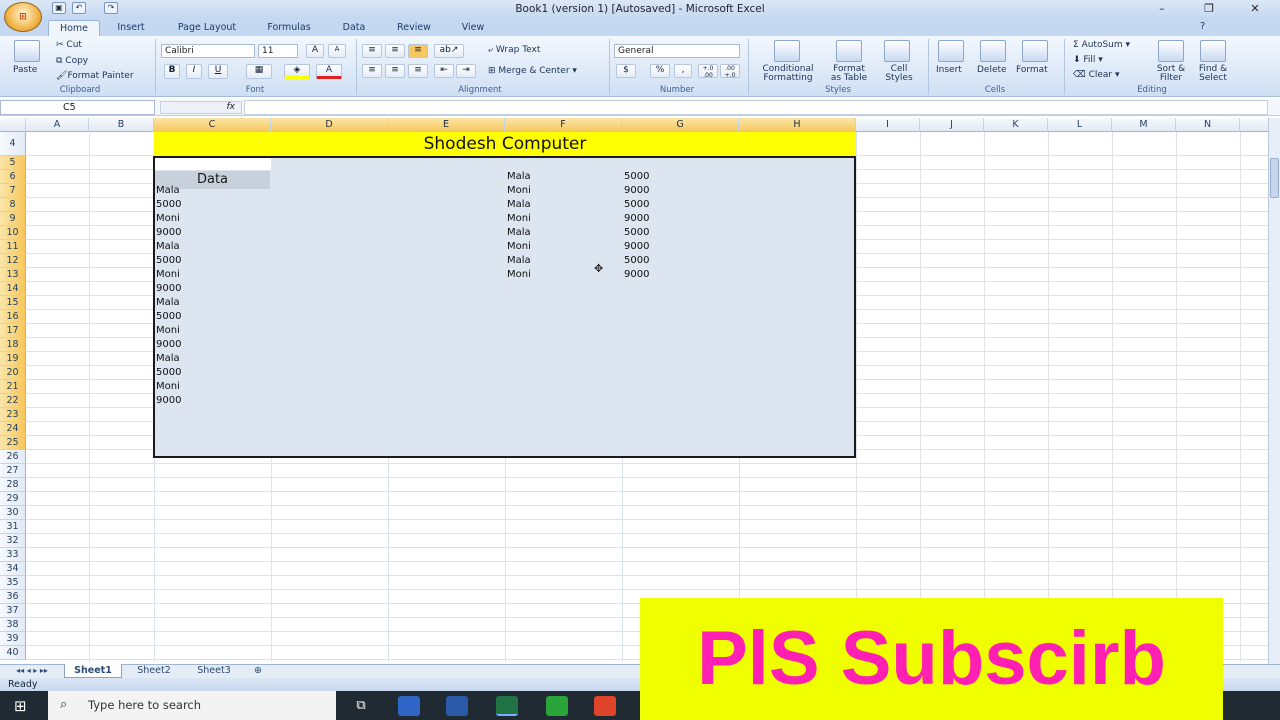 The width and height of the screenshot is (1280, 720). Describe the element at coordinates (13, 457) in the screenshot. I see `row-header: 26` at that location.